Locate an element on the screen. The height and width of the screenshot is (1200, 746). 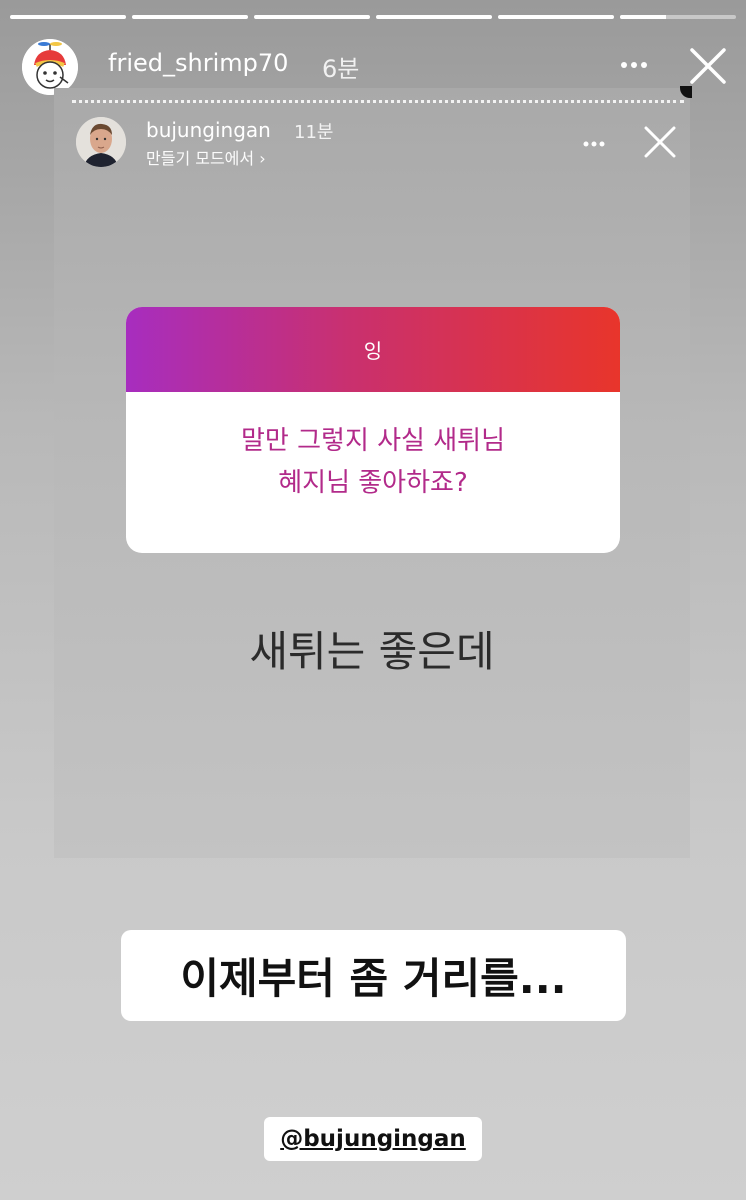
answer-text: 새튀는 좋은데 is located at coordinates (372, 651).